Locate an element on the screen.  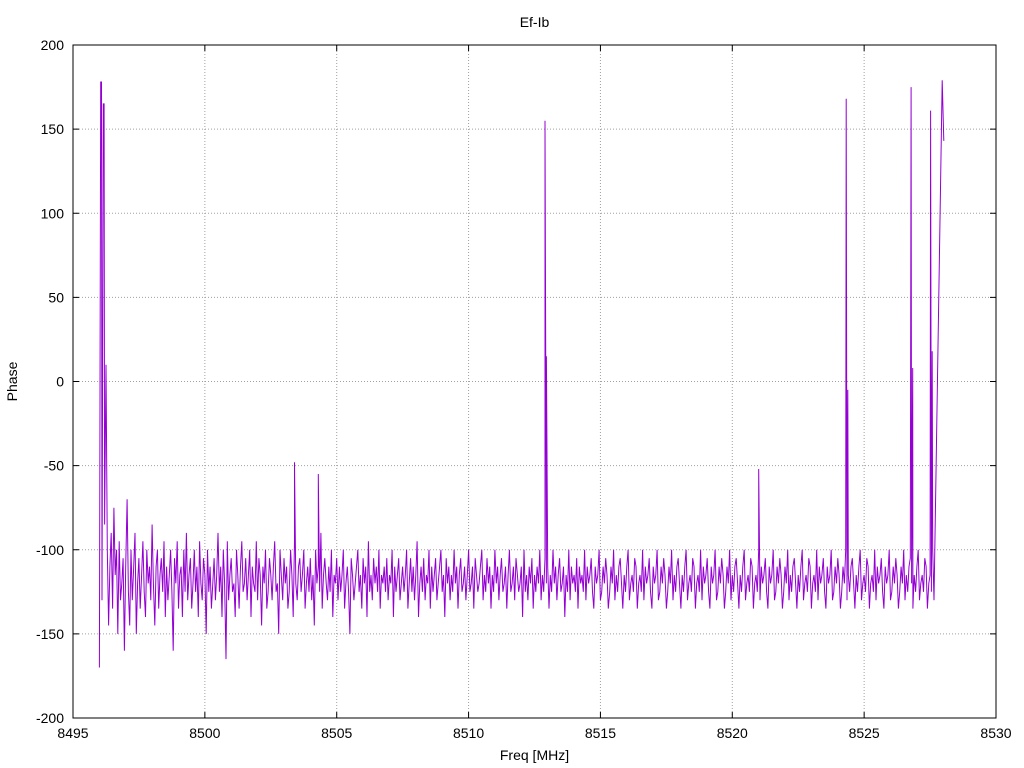
chart-title: Ef-Ib is located at coordinates (535, 22).